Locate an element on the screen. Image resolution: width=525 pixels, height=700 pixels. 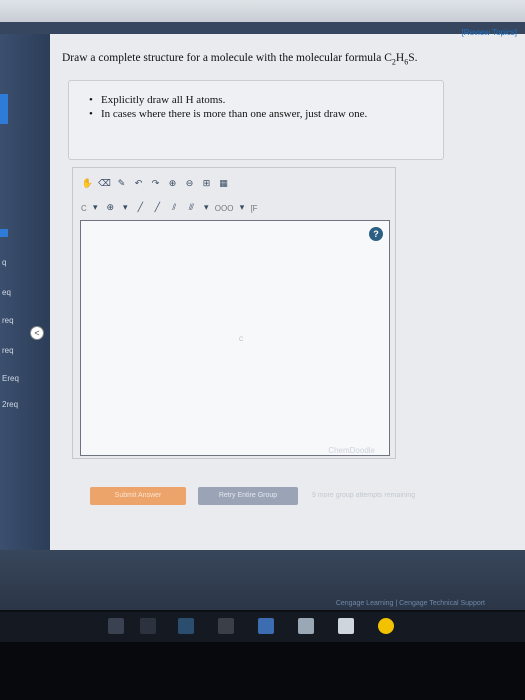
sidebar-item-4: req is located at coordinates (8, 350).